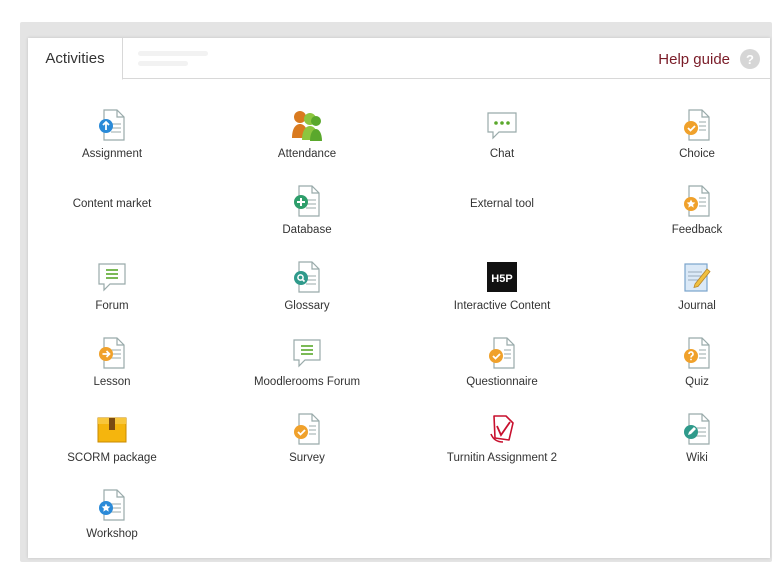  I want to click on help-guide-link: Help guide ?, so click(709, 59).